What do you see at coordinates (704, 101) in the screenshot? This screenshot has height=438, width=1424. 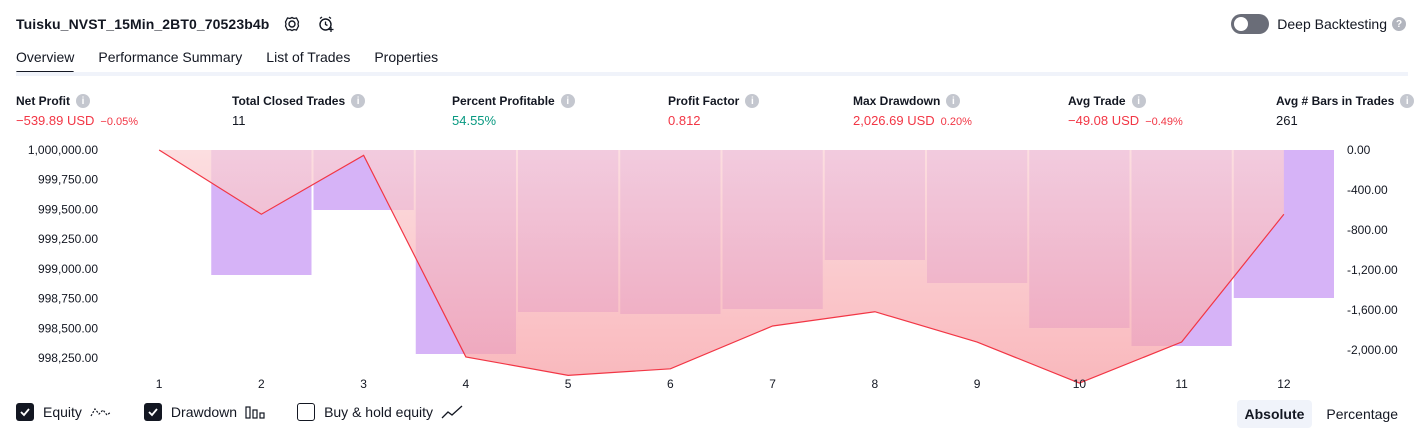 I see `metric-label: Profit Factor` at bounding box center [704, 101].